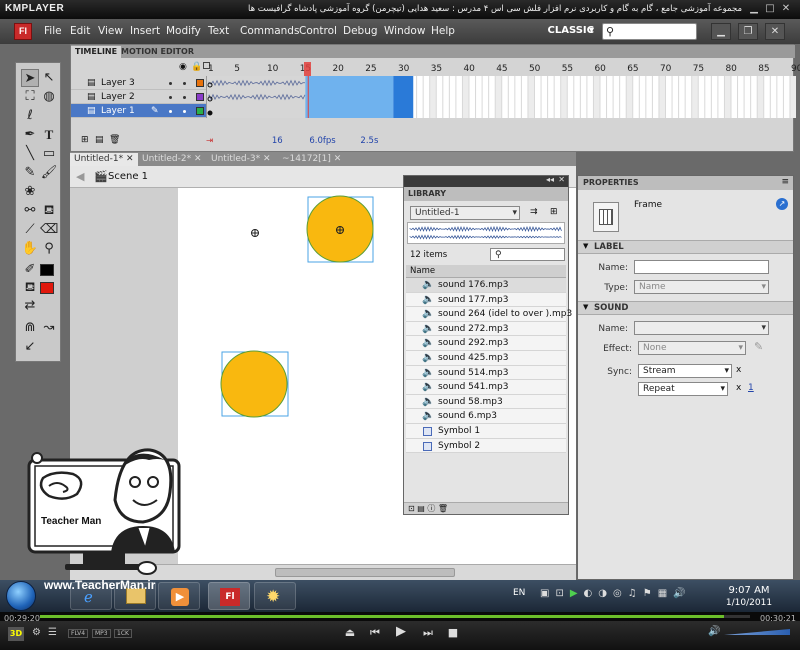 This screenshot has height=650, width=800. I want to click on library-column-header: Name, so click(486, 271).